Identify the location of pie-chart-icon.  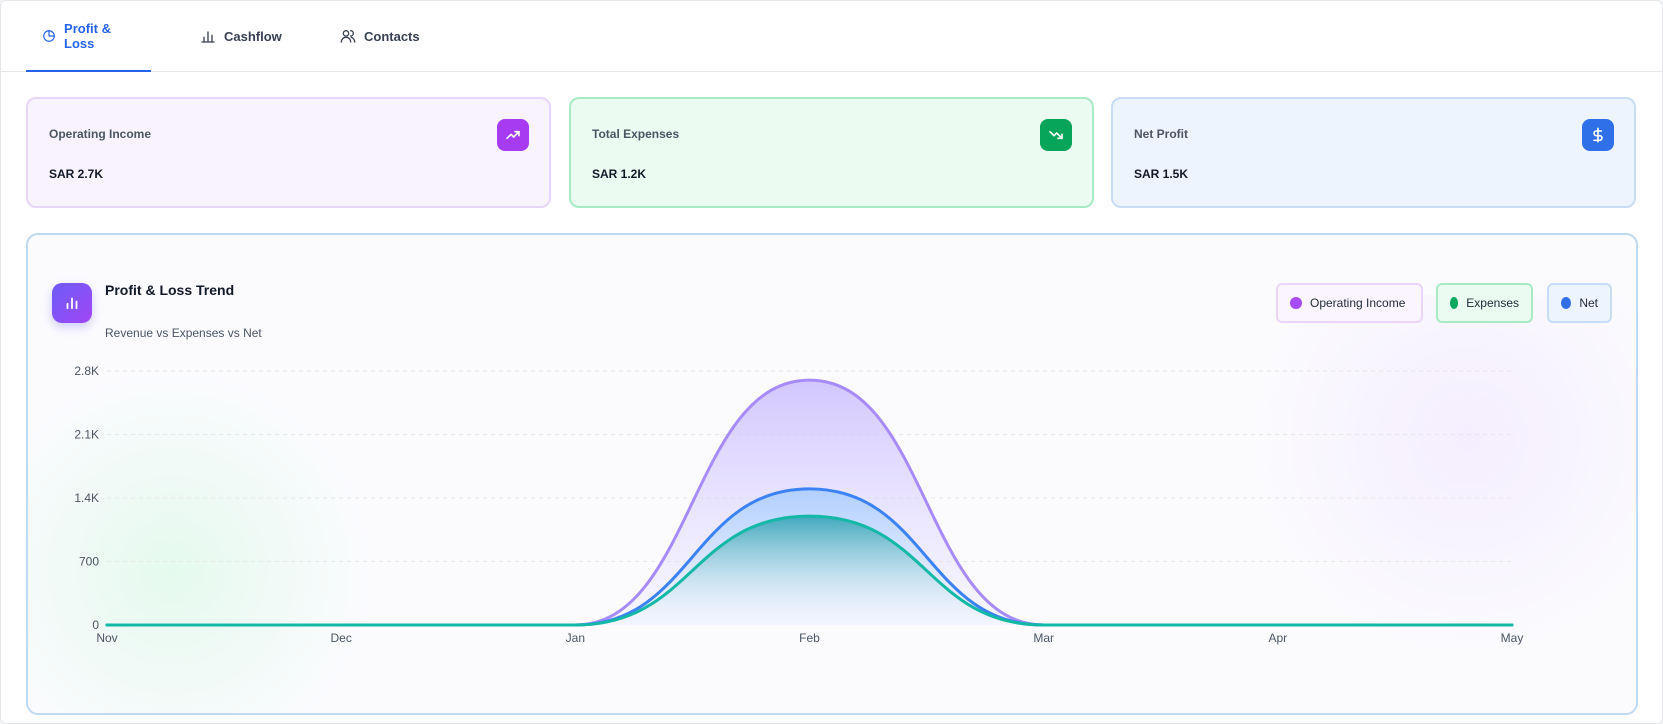
(49, 36).